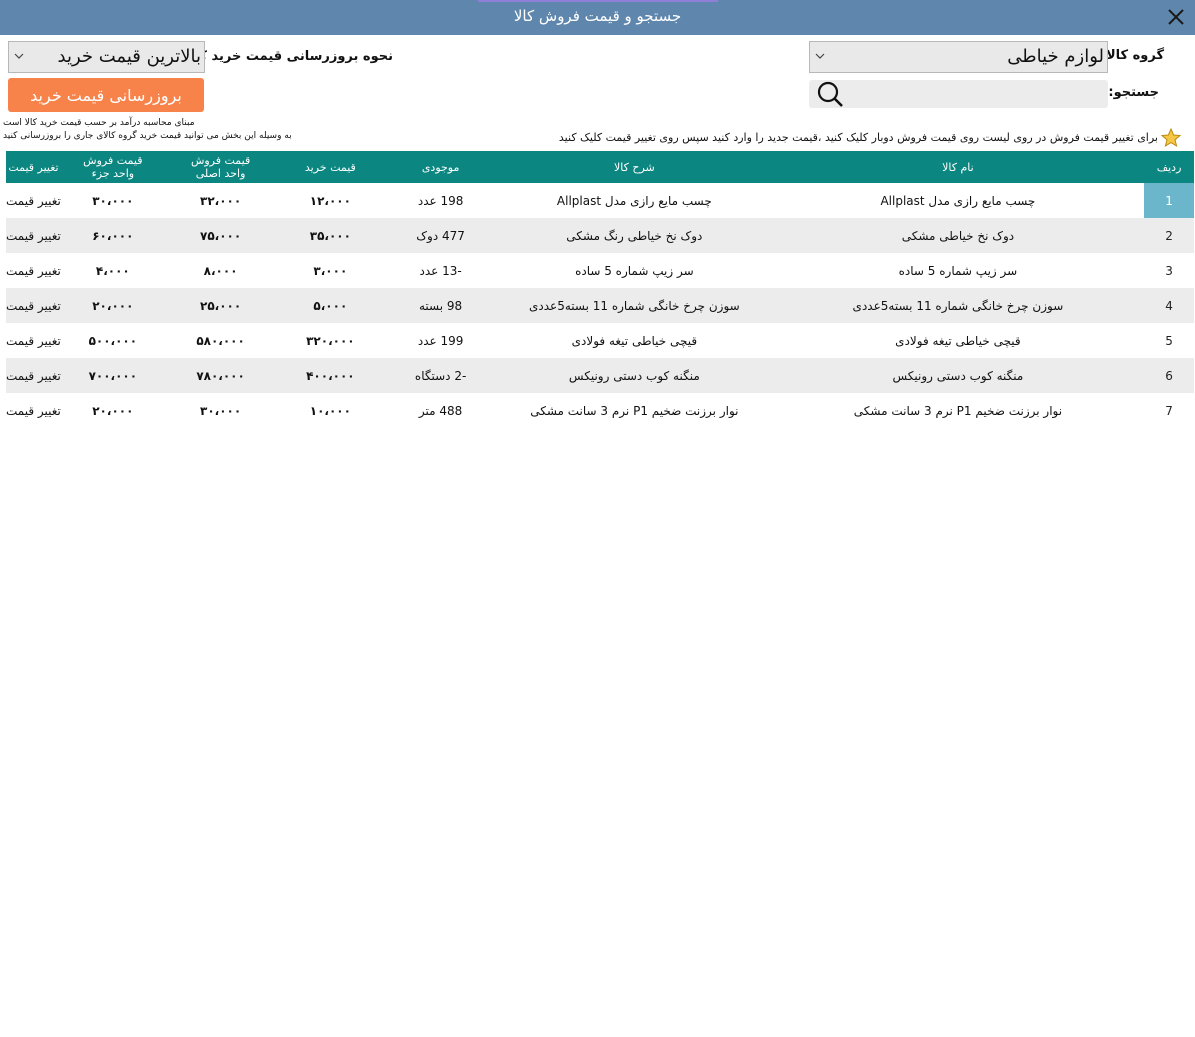 This screenshot has width=1195, height=1037. I want to click on product-stock: 477 دوک, so click(440, 235).